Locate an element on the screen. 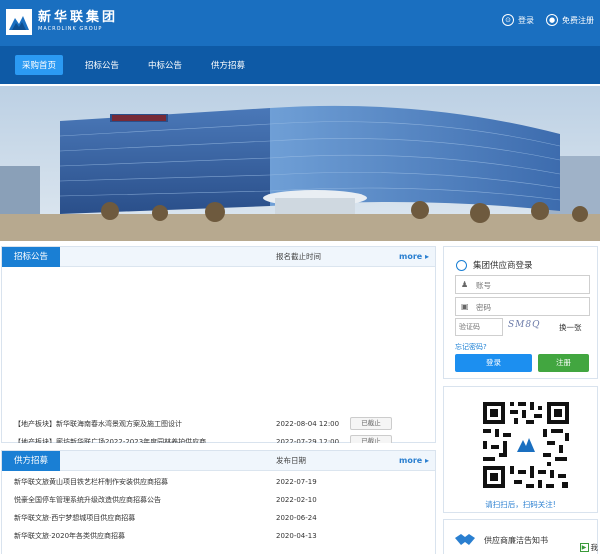 The image size is (600, 554). bidding-more-link: more ▸ is located at coordinates (414, 257).